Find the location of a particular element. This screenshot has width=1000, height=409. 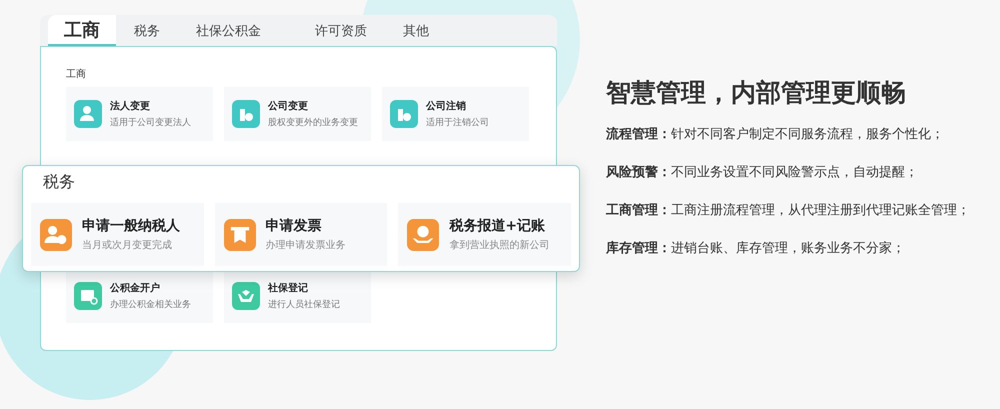

card-title: 公积金开户 is located at coordinates (135, 288).